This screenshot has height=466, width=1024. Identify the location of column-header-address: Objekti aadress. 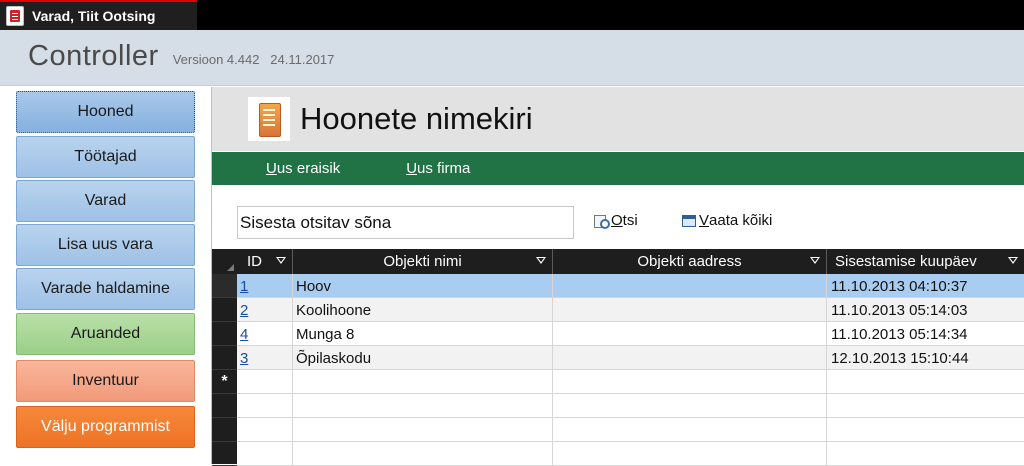
(690, 261).